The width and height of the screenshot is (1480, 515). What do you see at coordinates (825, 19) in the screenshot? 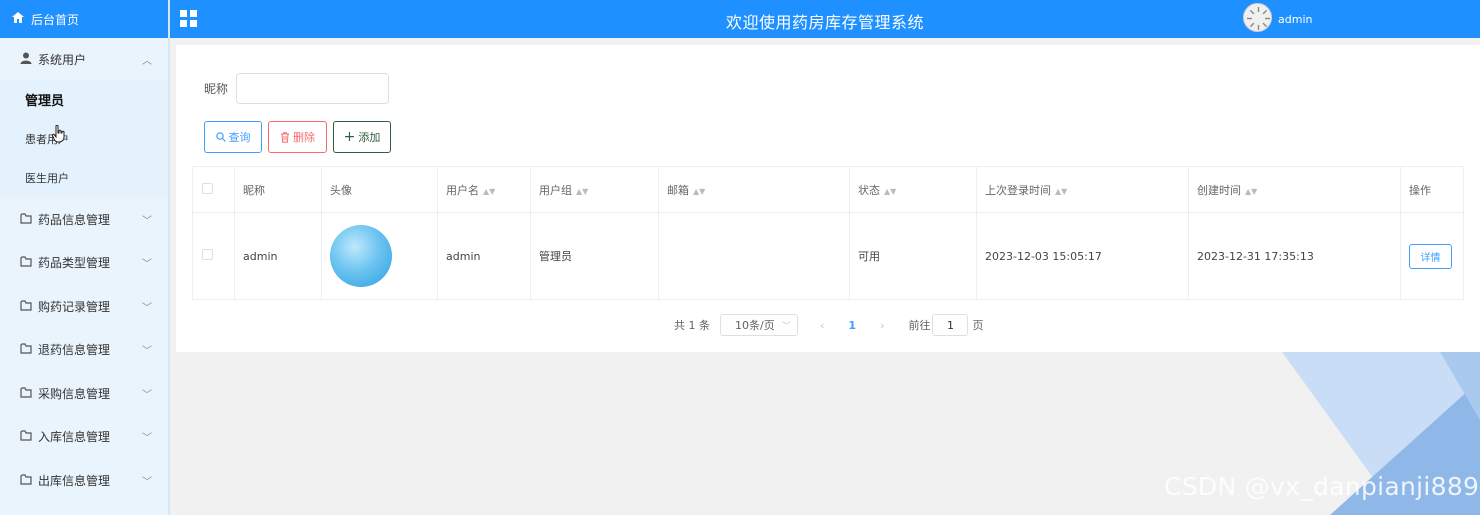
I see `top-header: 欢迎使用药房库存管理系统 admin` at bounding box center [825, 19].